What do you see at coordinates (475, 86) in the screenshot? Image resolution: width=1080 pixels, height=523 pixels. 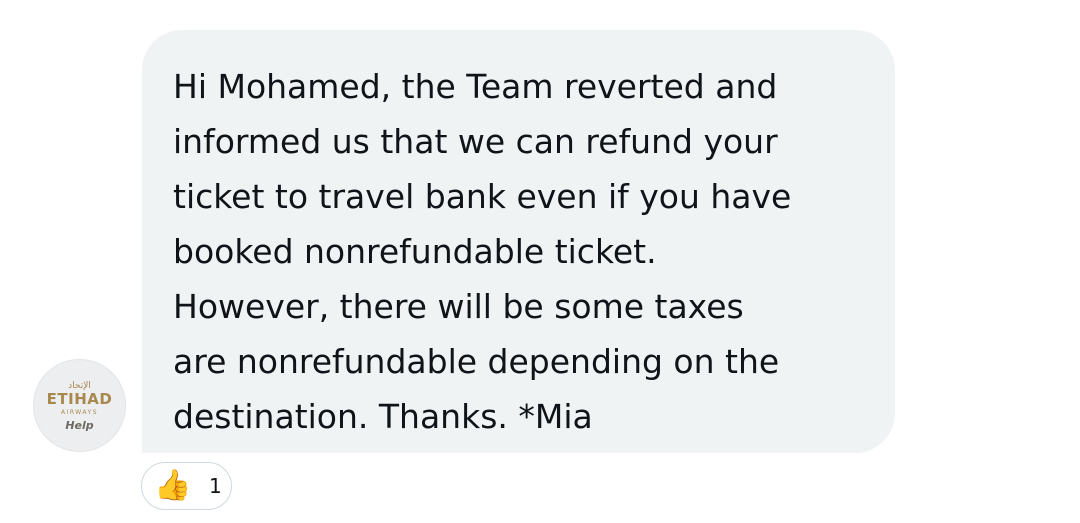 I see `message-line: Hi Mohamed, the Team reverted and` at bounding box center [475, 86].